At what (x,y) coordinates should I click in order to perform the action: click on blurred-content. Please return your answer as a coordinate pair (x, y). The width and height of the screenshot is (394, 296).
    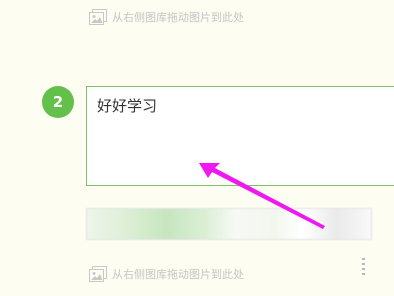
    Looking at the image, I should click on (229, 224).